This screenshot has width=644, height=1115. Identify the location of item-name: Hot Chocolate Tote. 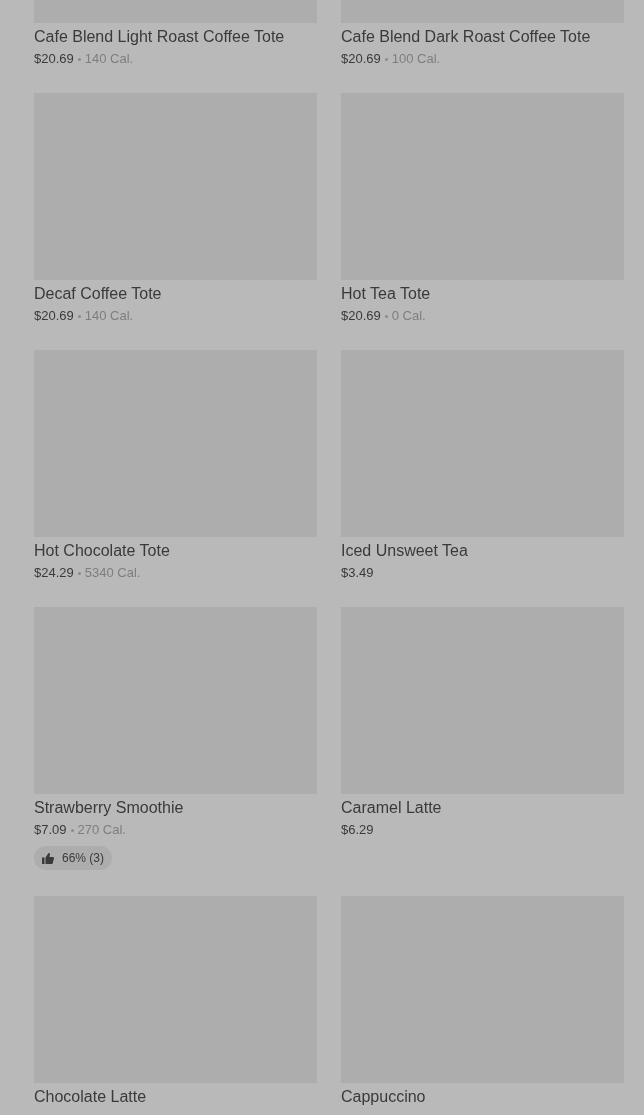
(175, 551).